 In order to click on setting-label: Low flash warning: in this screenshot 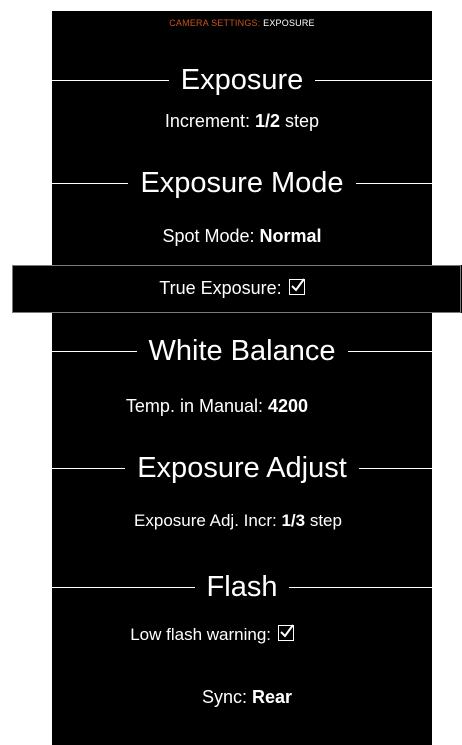, I will do `click(201, 634)`.